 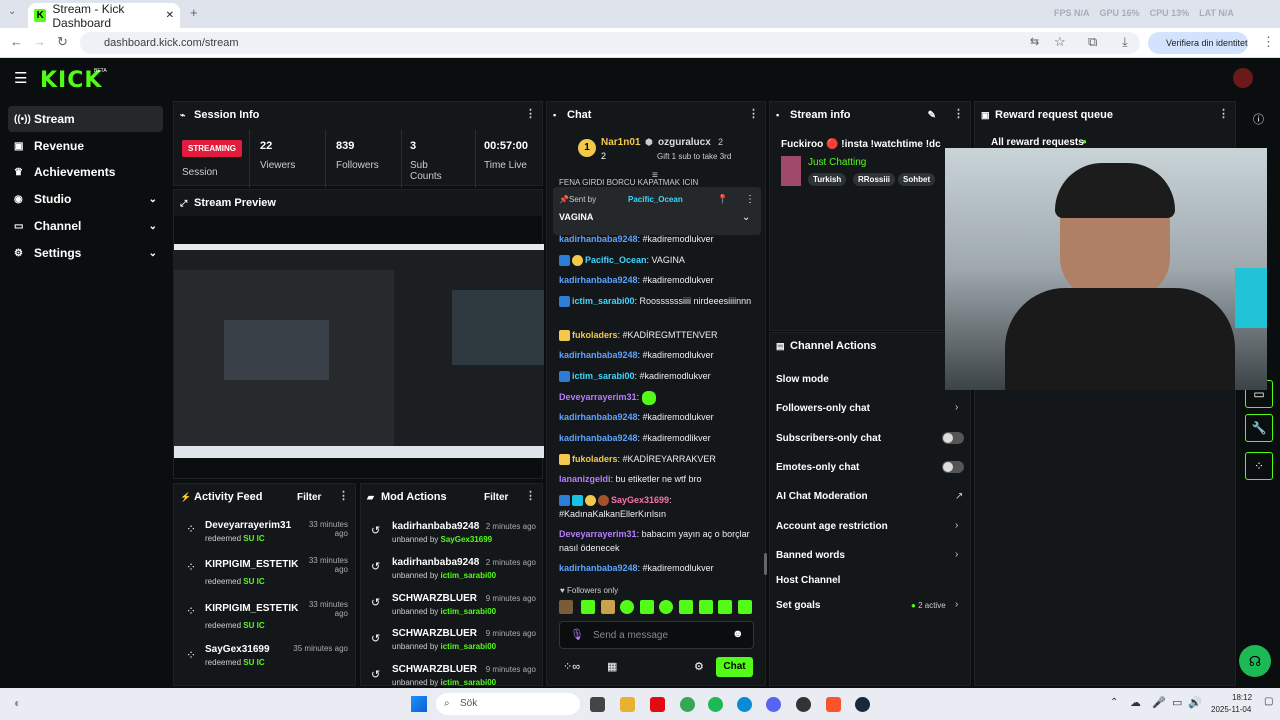 I want to click on ai-chat-moderation: AI Chat Moderation, so click(x=822, y=496).